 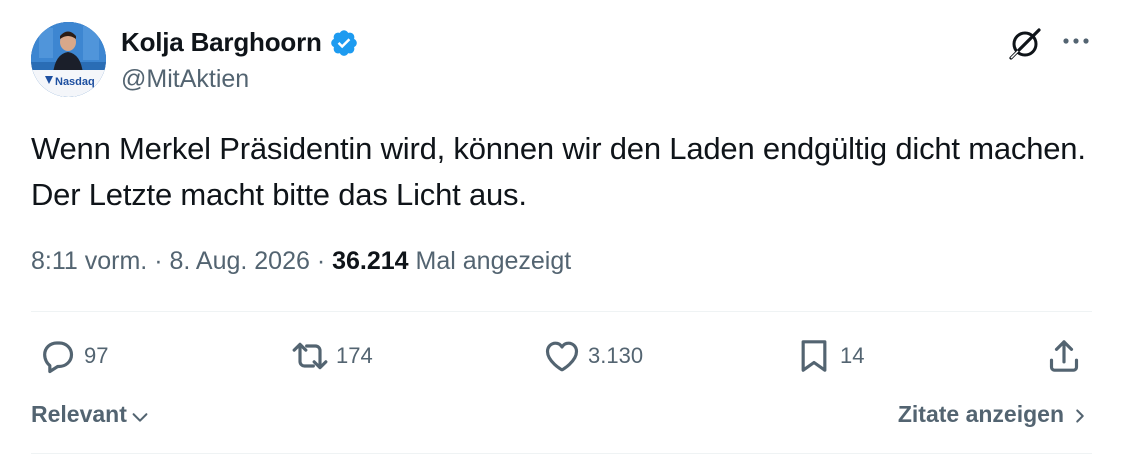 What do you see at coordinates (814, 356) in the screenshot?
I see `bookmark-icon` at bounding box center [814, 356].